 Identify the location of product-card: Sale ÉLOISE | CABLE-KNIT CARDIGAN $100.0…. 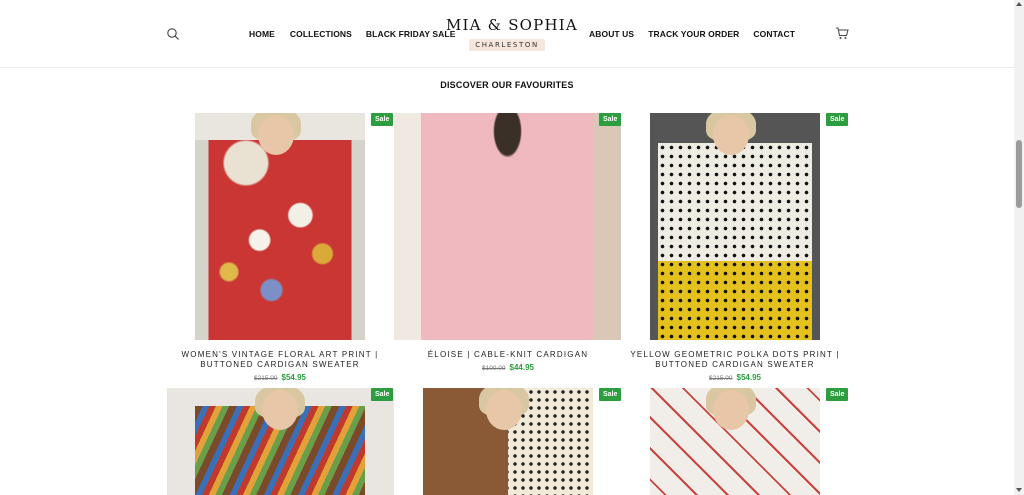
(508, 248).